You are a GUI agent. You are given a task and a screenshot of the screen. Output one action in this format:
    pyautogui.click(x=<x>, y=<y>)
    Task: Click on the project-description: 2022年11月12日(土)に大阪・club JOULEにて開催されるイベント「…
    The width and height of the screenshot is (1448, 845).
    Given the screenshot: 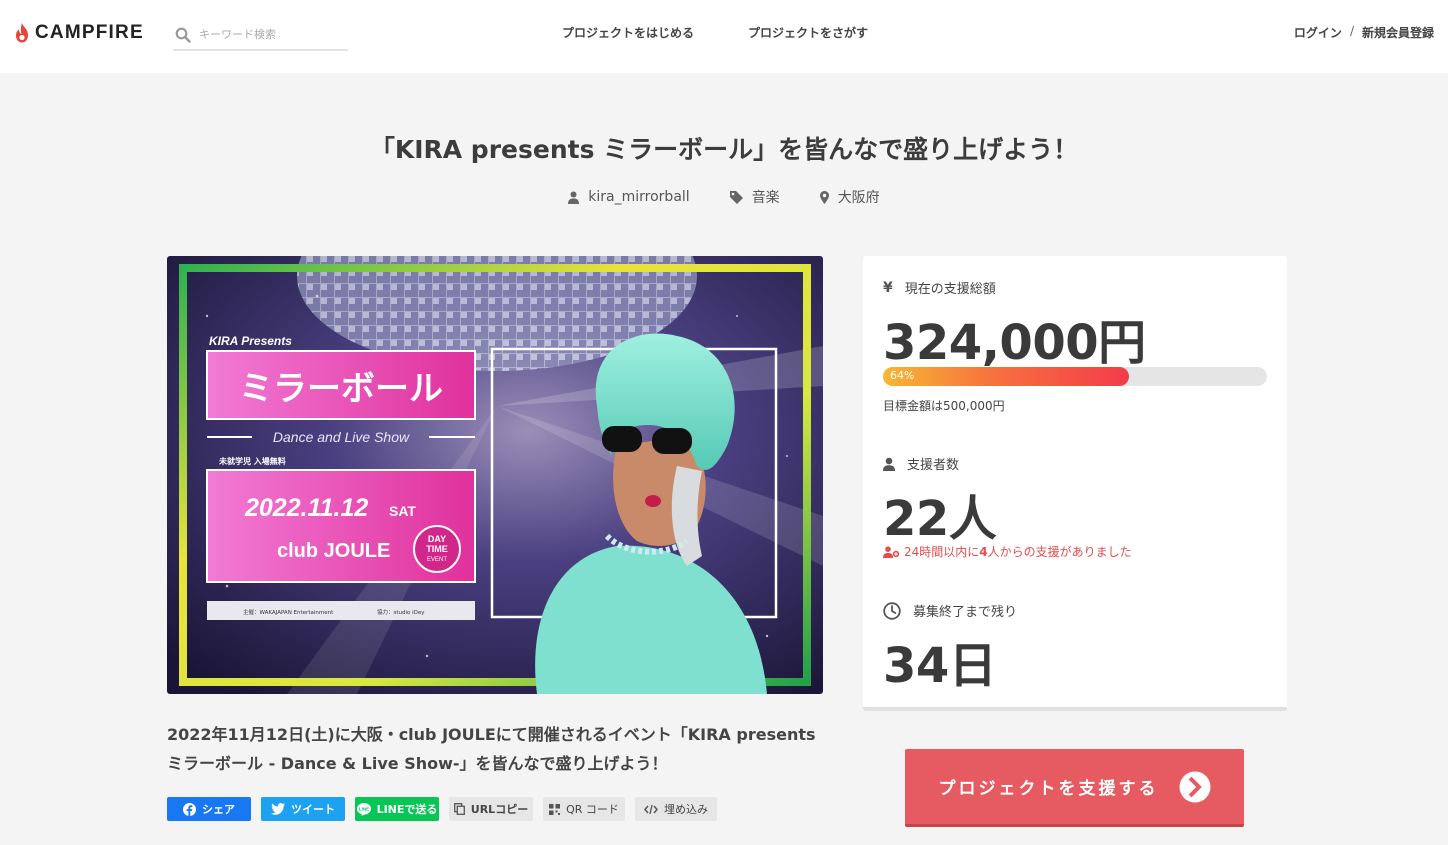 What is the action you would take?
    pyautogui.click(x=491, y=749)
    